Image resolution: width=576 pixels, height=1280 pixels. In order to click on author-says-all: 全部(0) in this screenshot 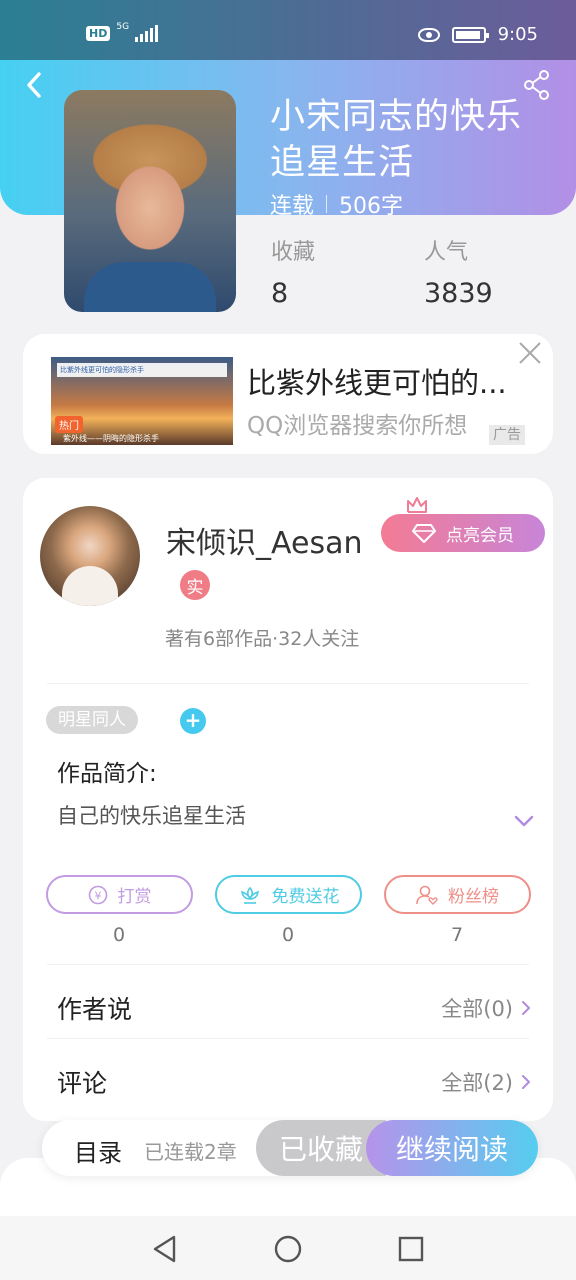, I will do `click(486, 1008)`.